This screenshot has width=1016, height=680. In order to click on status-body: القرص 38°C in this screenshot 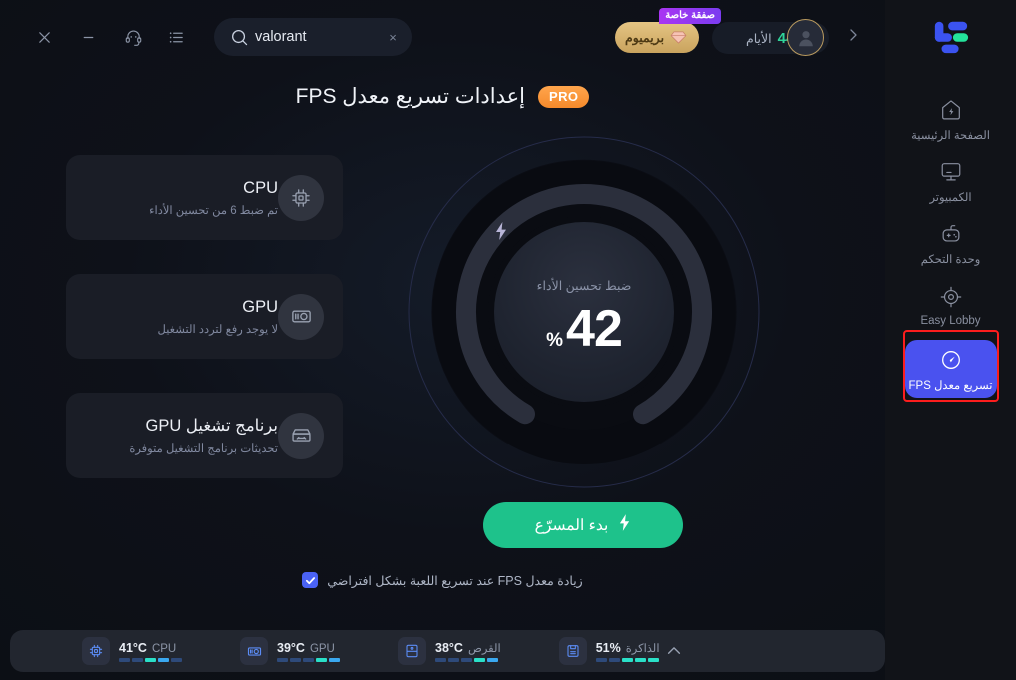, I will do `click(468, 651)`.